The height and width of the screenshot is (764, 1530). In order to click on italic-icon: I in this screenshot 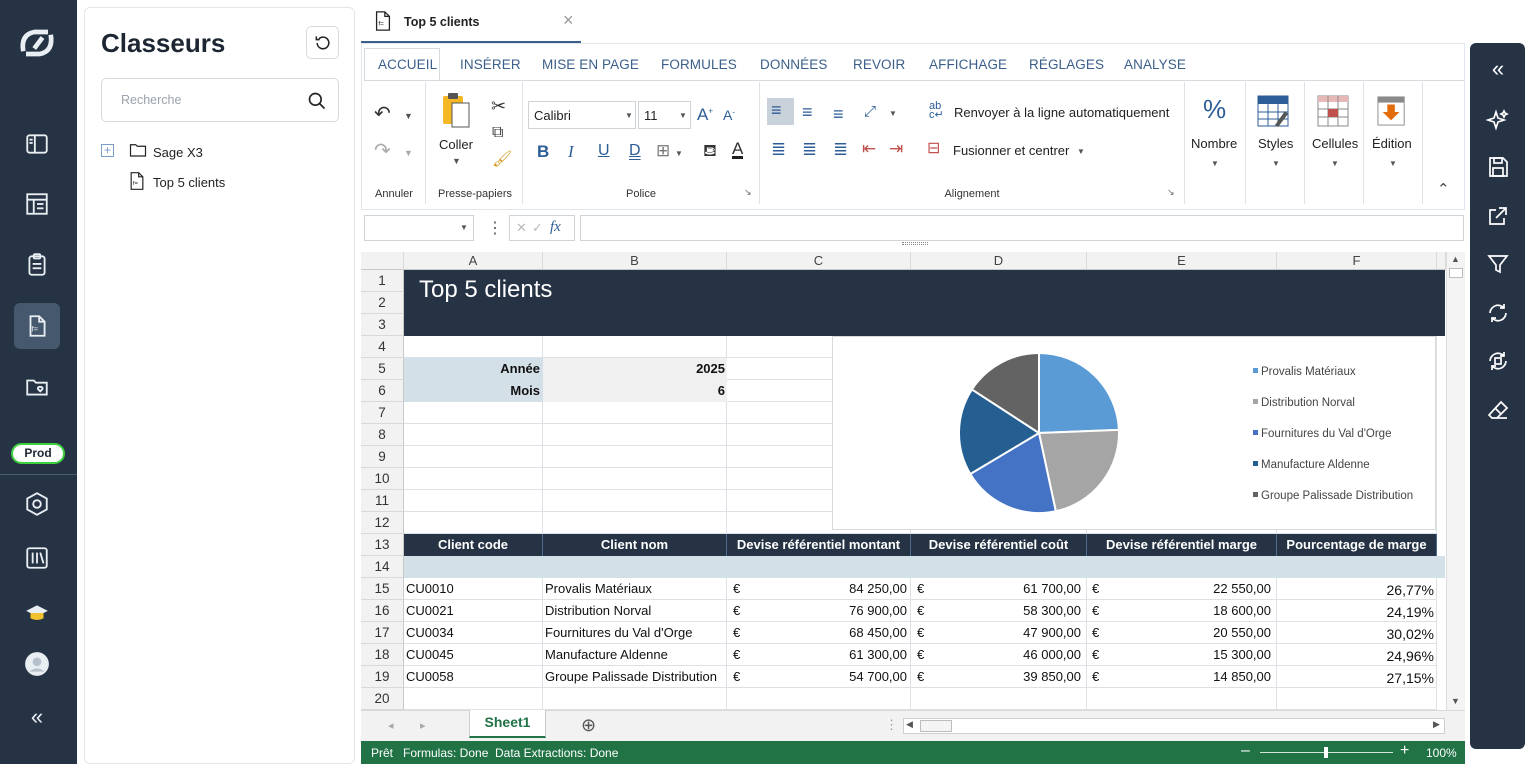, I will do `click(571, 151)`.